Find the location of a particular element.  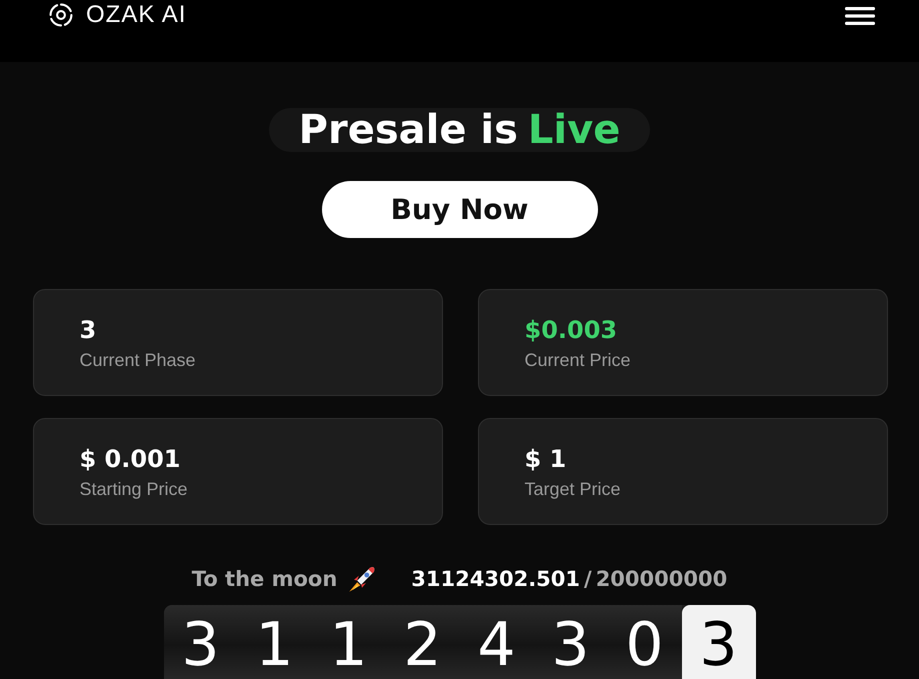

total-supply: 200000000 is located at coordinates (662, 579).